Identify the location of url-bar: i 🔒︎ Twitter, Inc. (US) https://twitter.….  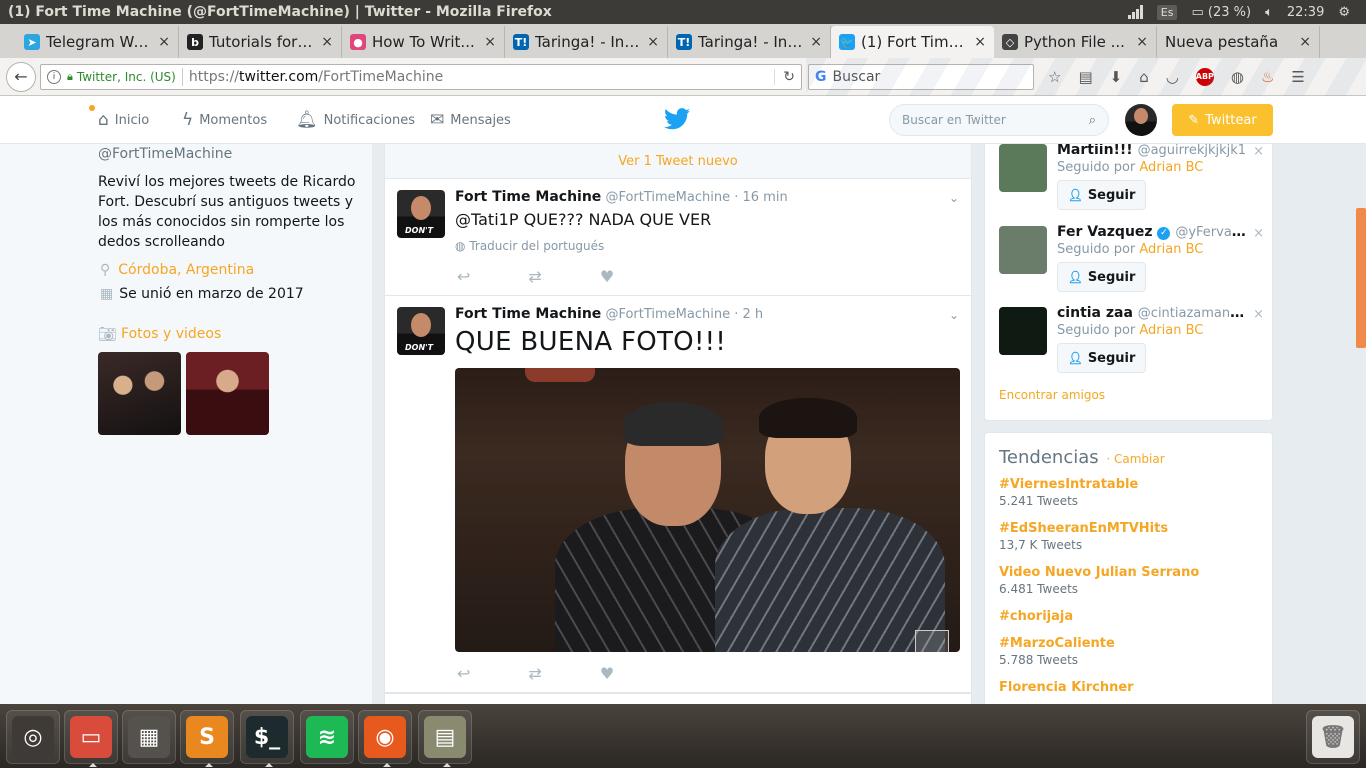
(421, 76).